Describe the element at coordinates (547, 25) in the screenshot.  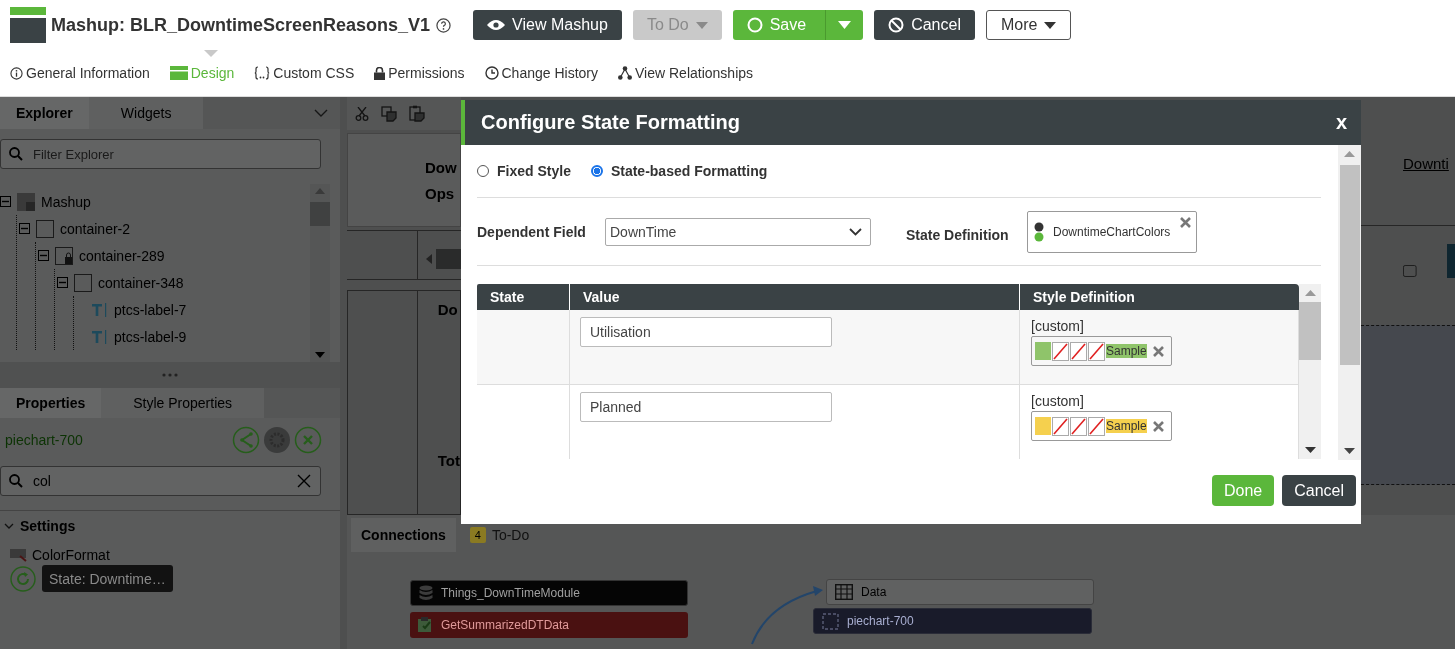
I see `view-mashup-button: View Mashup` at that location.